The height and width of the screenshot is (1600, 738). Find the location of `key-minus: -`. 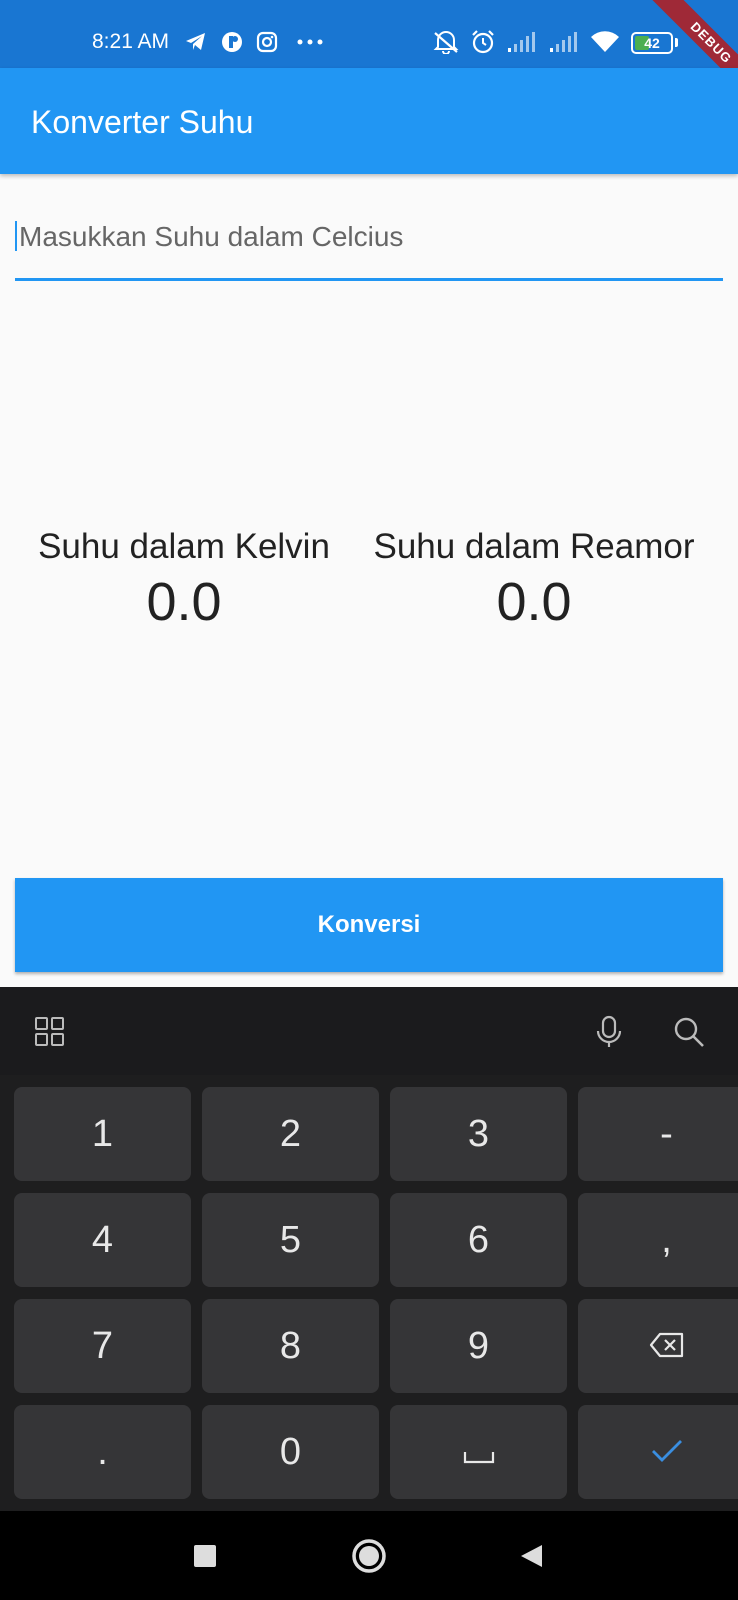

key-minus: - is located at coordinates (658, 1134).